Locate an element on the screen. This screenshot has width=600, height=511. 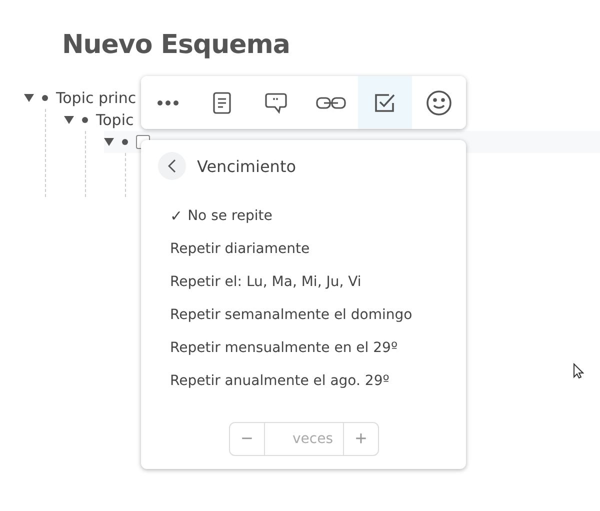
back-button is located at coordinates (172, 166).